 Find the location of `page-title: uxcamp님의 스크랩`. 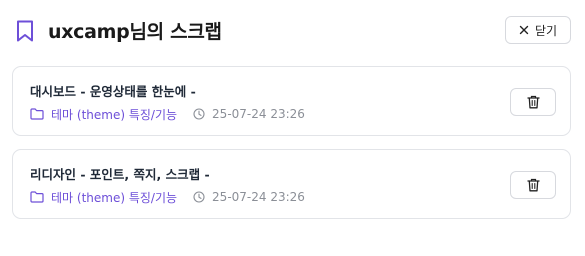

page-title: uxcamp님의 스크랩 is located at coordinates (135, 32).